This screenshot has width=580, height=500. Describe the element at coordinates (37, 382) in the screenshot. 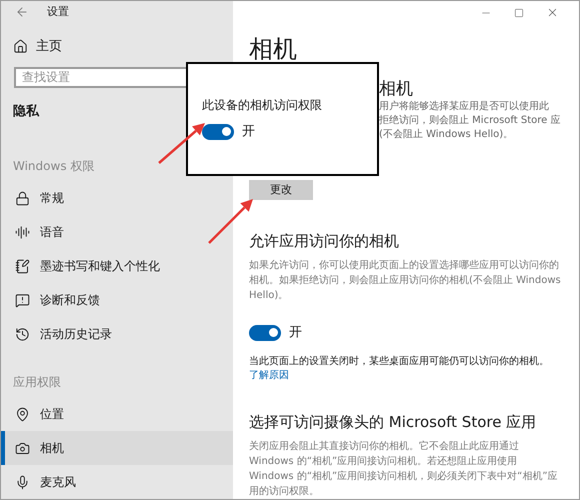

I see `group-heading: 应用权限` at that location.